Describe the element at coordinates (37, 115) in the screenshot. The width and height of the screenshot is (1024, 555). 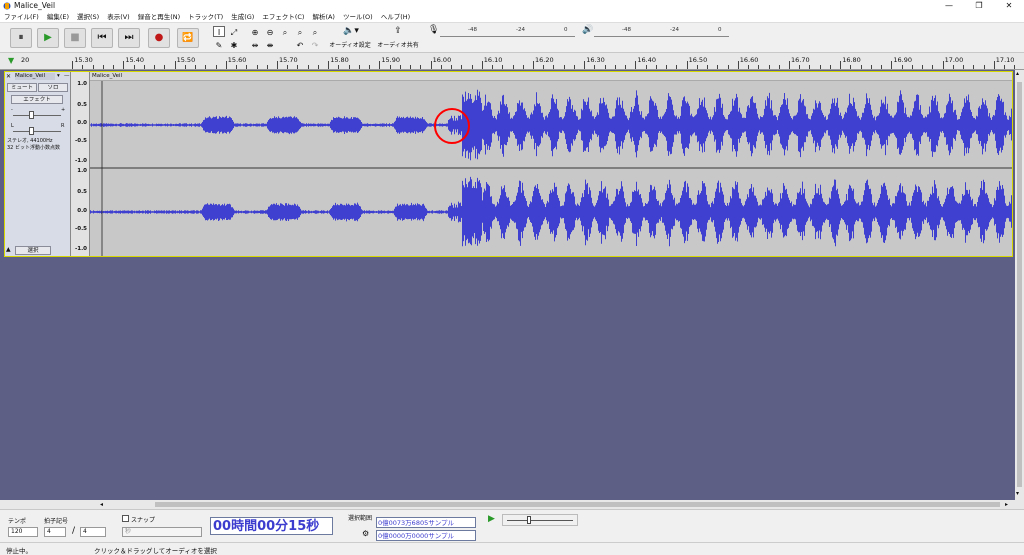
I see `gain-slider` at that location.